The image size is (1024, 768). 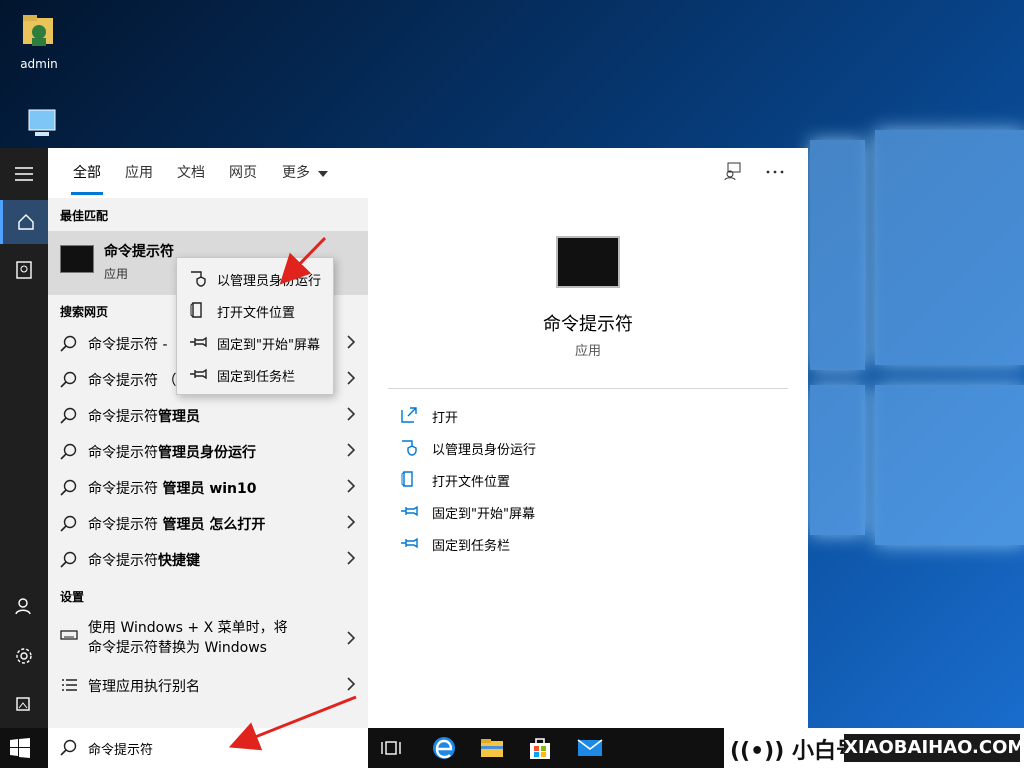 I want to click on divider, so click(x=588, y=388).